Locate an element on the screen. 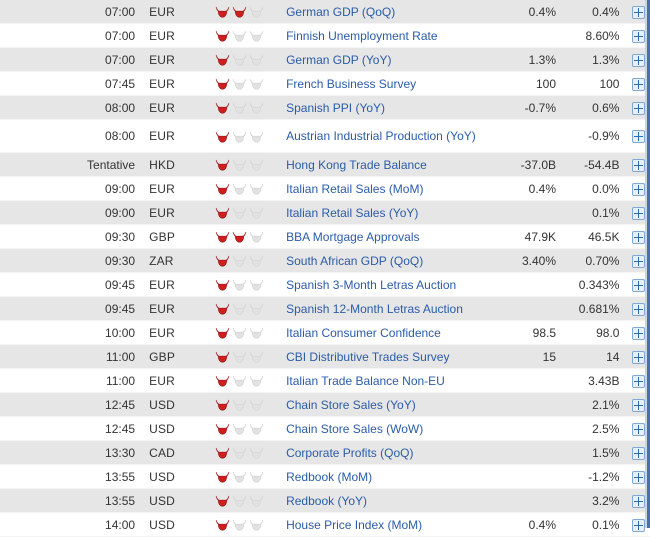 The image size is (650, 537). table-row: 09:00 EUR Italian Retail Sales (YoY) 0.1% is located at coordinates (325, 212).